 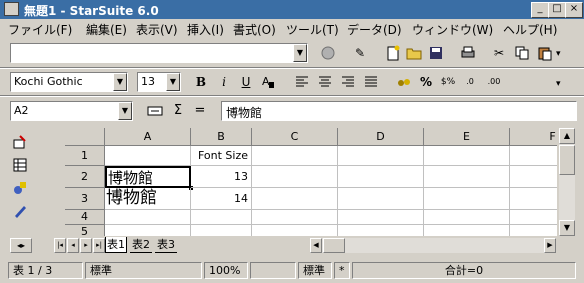 What do you see at coordinates (148, 137) in the screenshot?
I see `column-header-a: A` at bounding box center [148, 137].